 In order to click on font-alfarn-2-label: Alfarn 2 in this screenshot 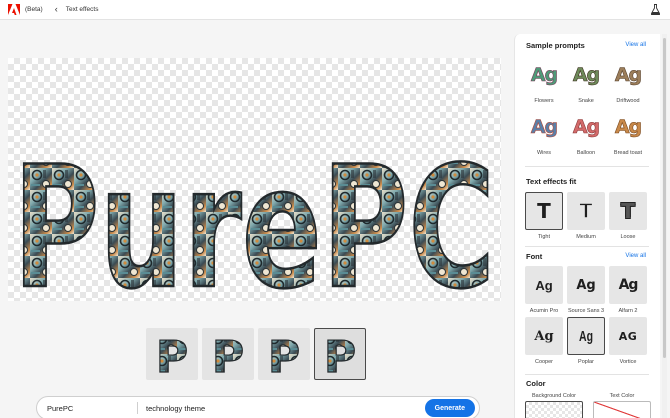, I will do `click(628, 311)`.